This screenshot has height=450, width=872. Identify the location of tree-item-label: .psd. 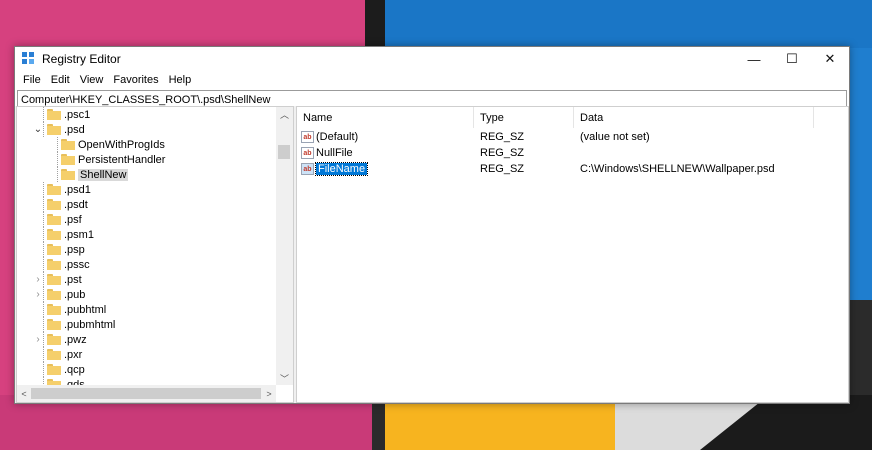
(74, 129).